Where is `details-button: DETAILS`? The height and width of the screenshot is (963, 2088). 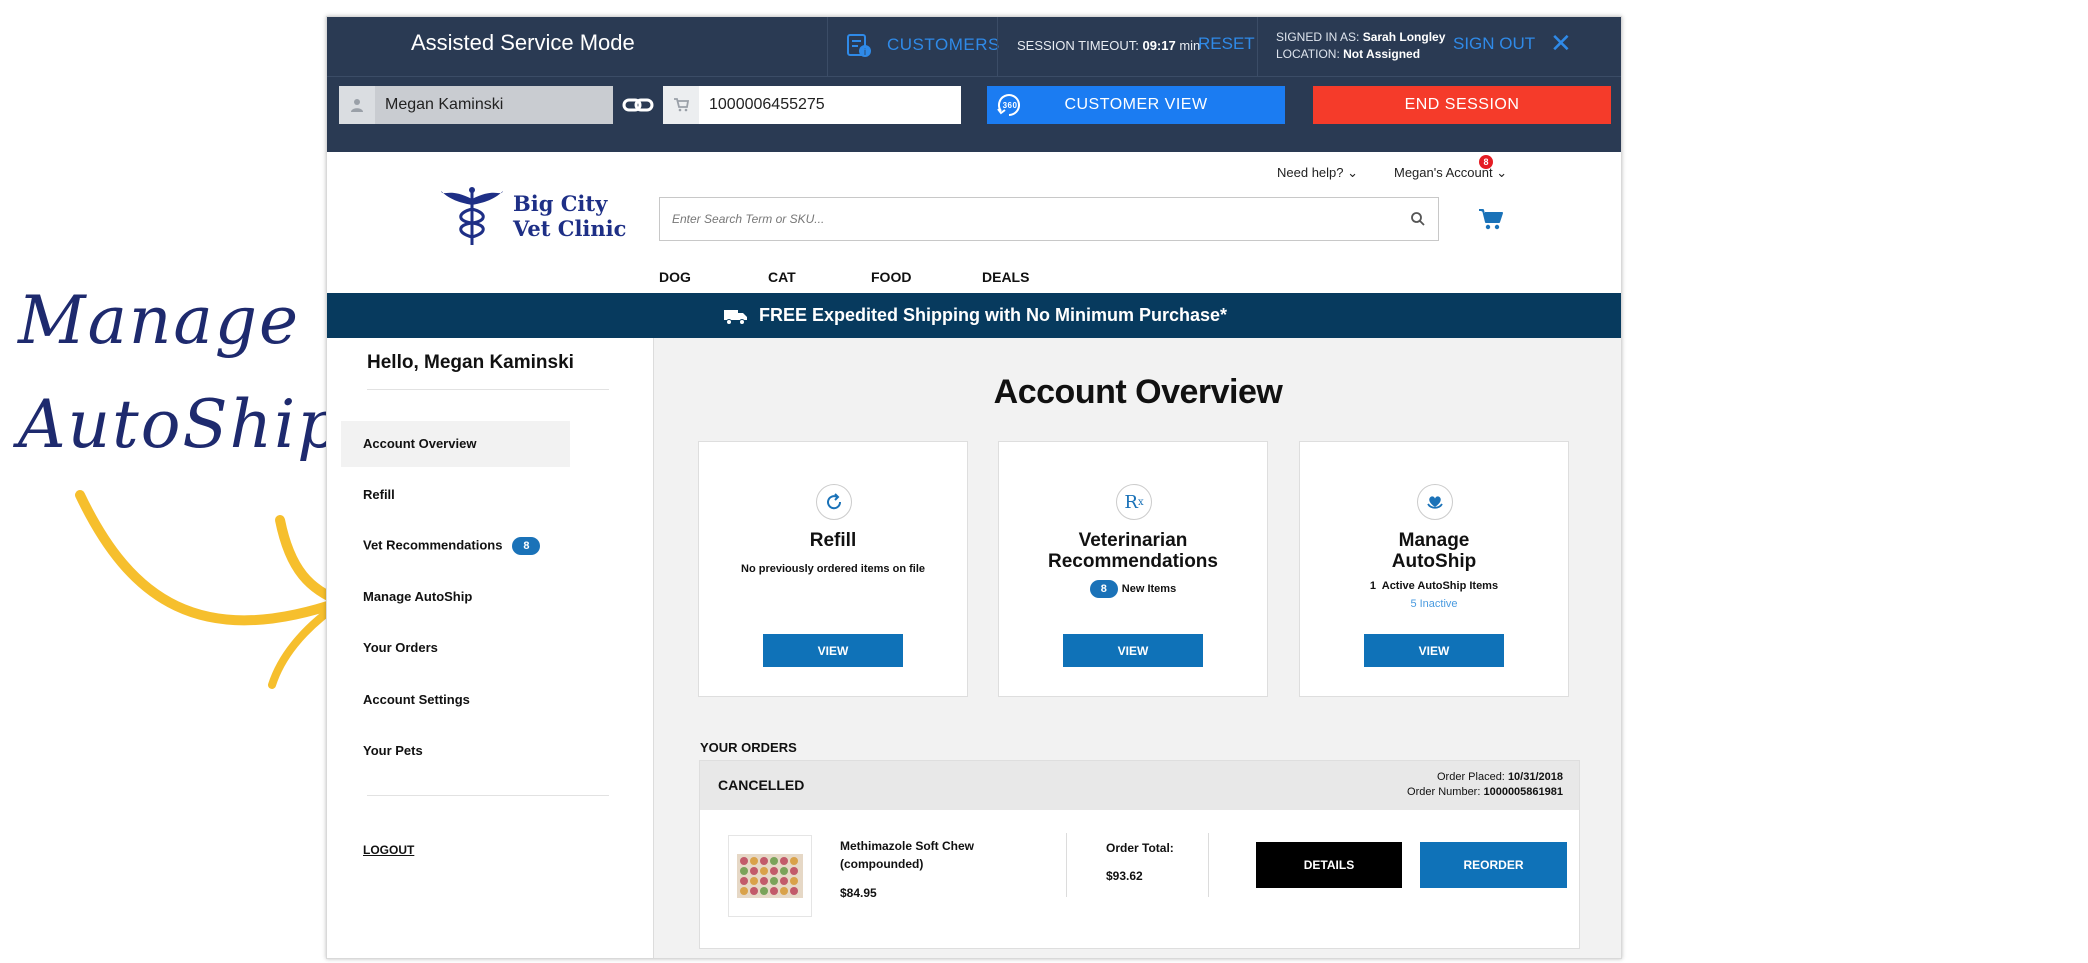
details-button: DETAILS is located at coordinates (1329, 865).